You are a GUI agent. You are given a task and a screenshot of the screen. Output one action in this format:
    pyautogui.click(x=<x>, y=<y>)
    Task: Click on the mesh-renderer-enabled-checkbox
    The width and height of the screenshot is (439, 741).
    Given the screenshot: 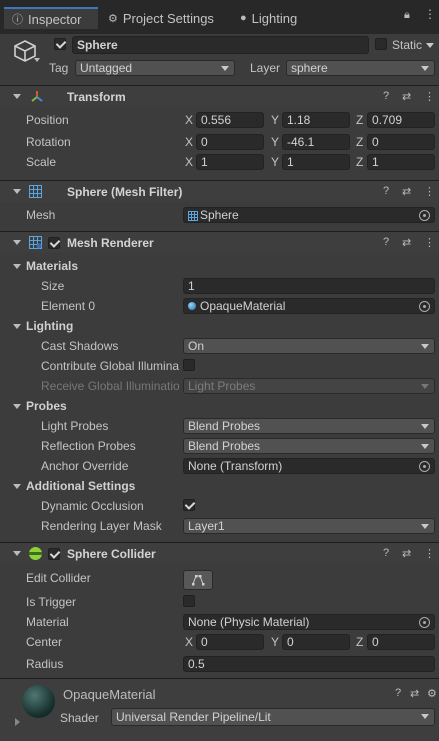 What is the action you would take?
    pyautogui.click(x=54, y=243)
    